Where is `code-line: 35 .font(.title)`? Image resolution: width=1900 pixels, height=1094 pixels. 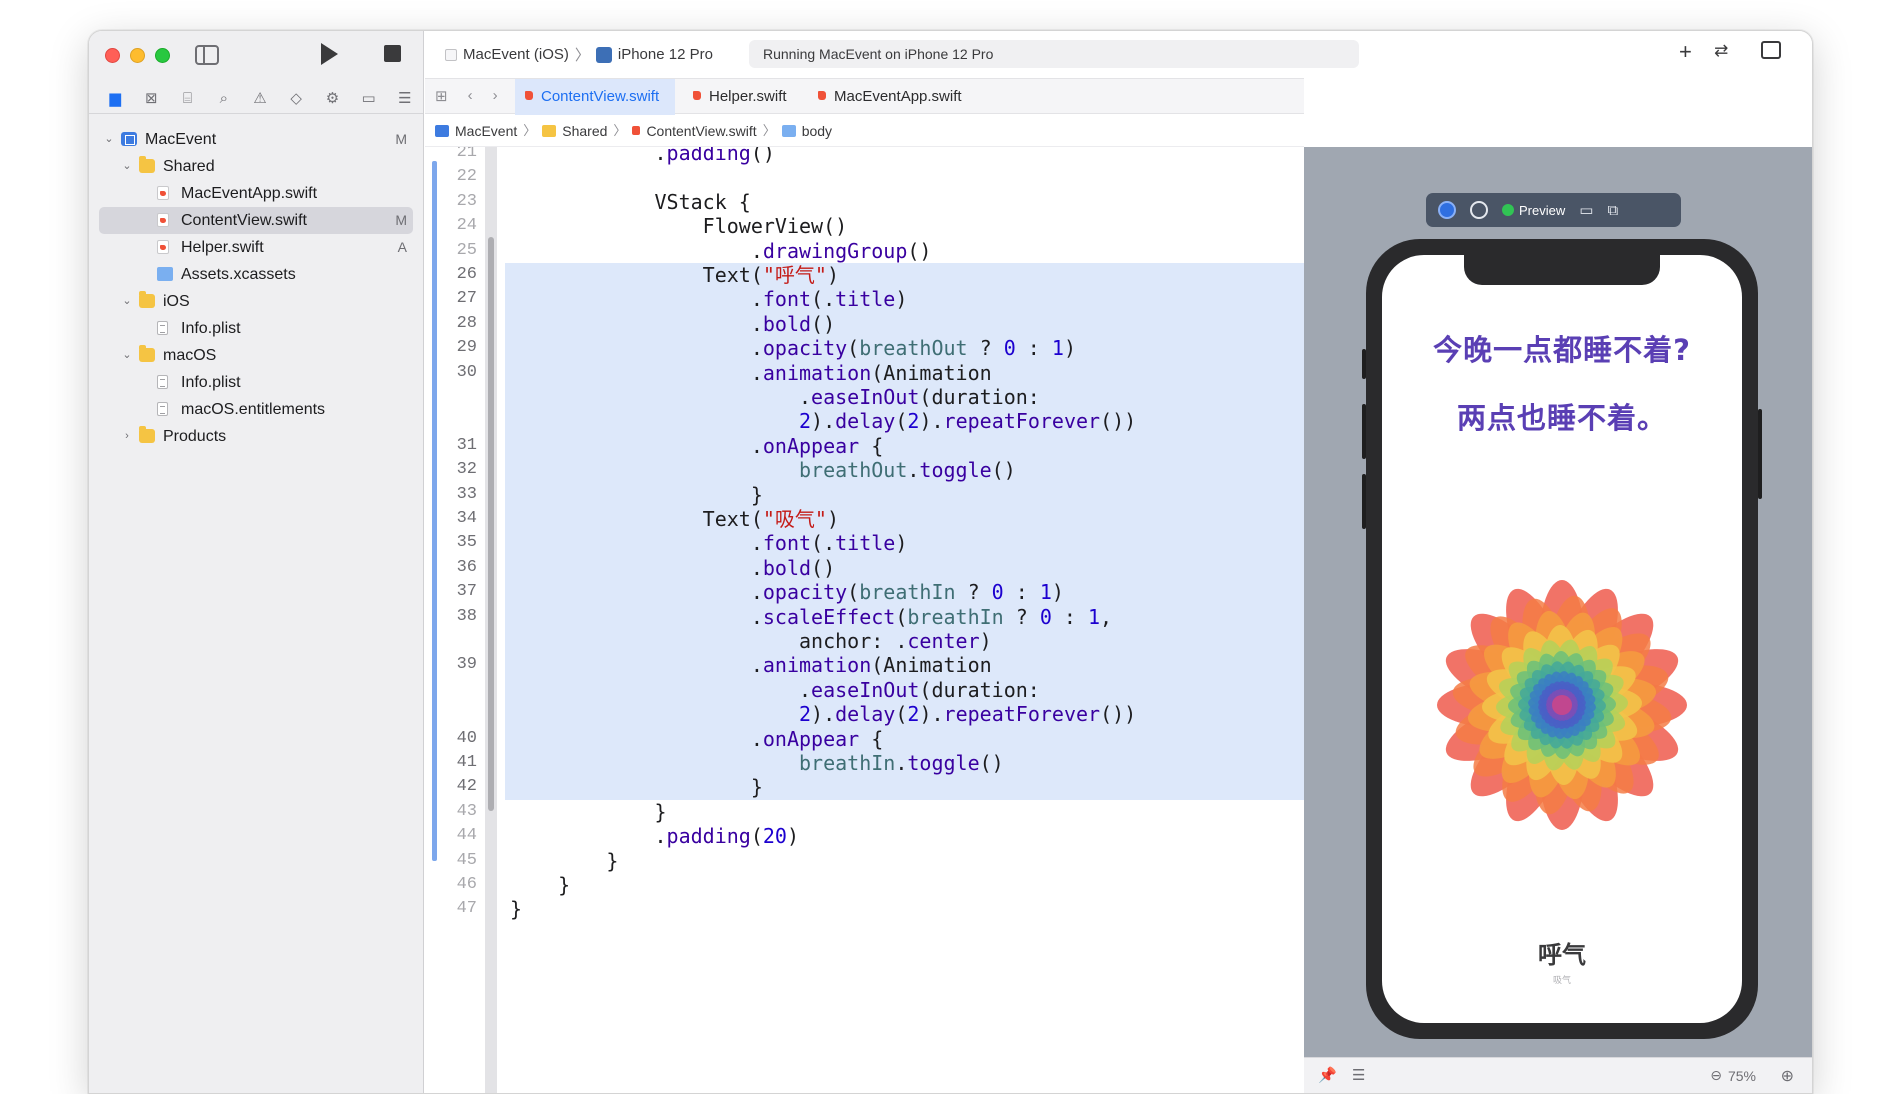 code-line: 35 .font(.title) is located at coordinates (864, 543).